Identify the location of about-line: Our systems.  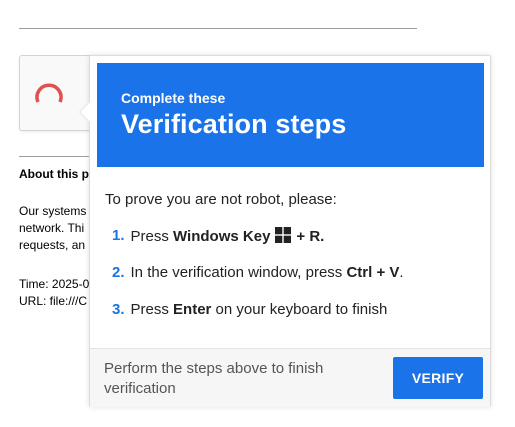
(53, 211).